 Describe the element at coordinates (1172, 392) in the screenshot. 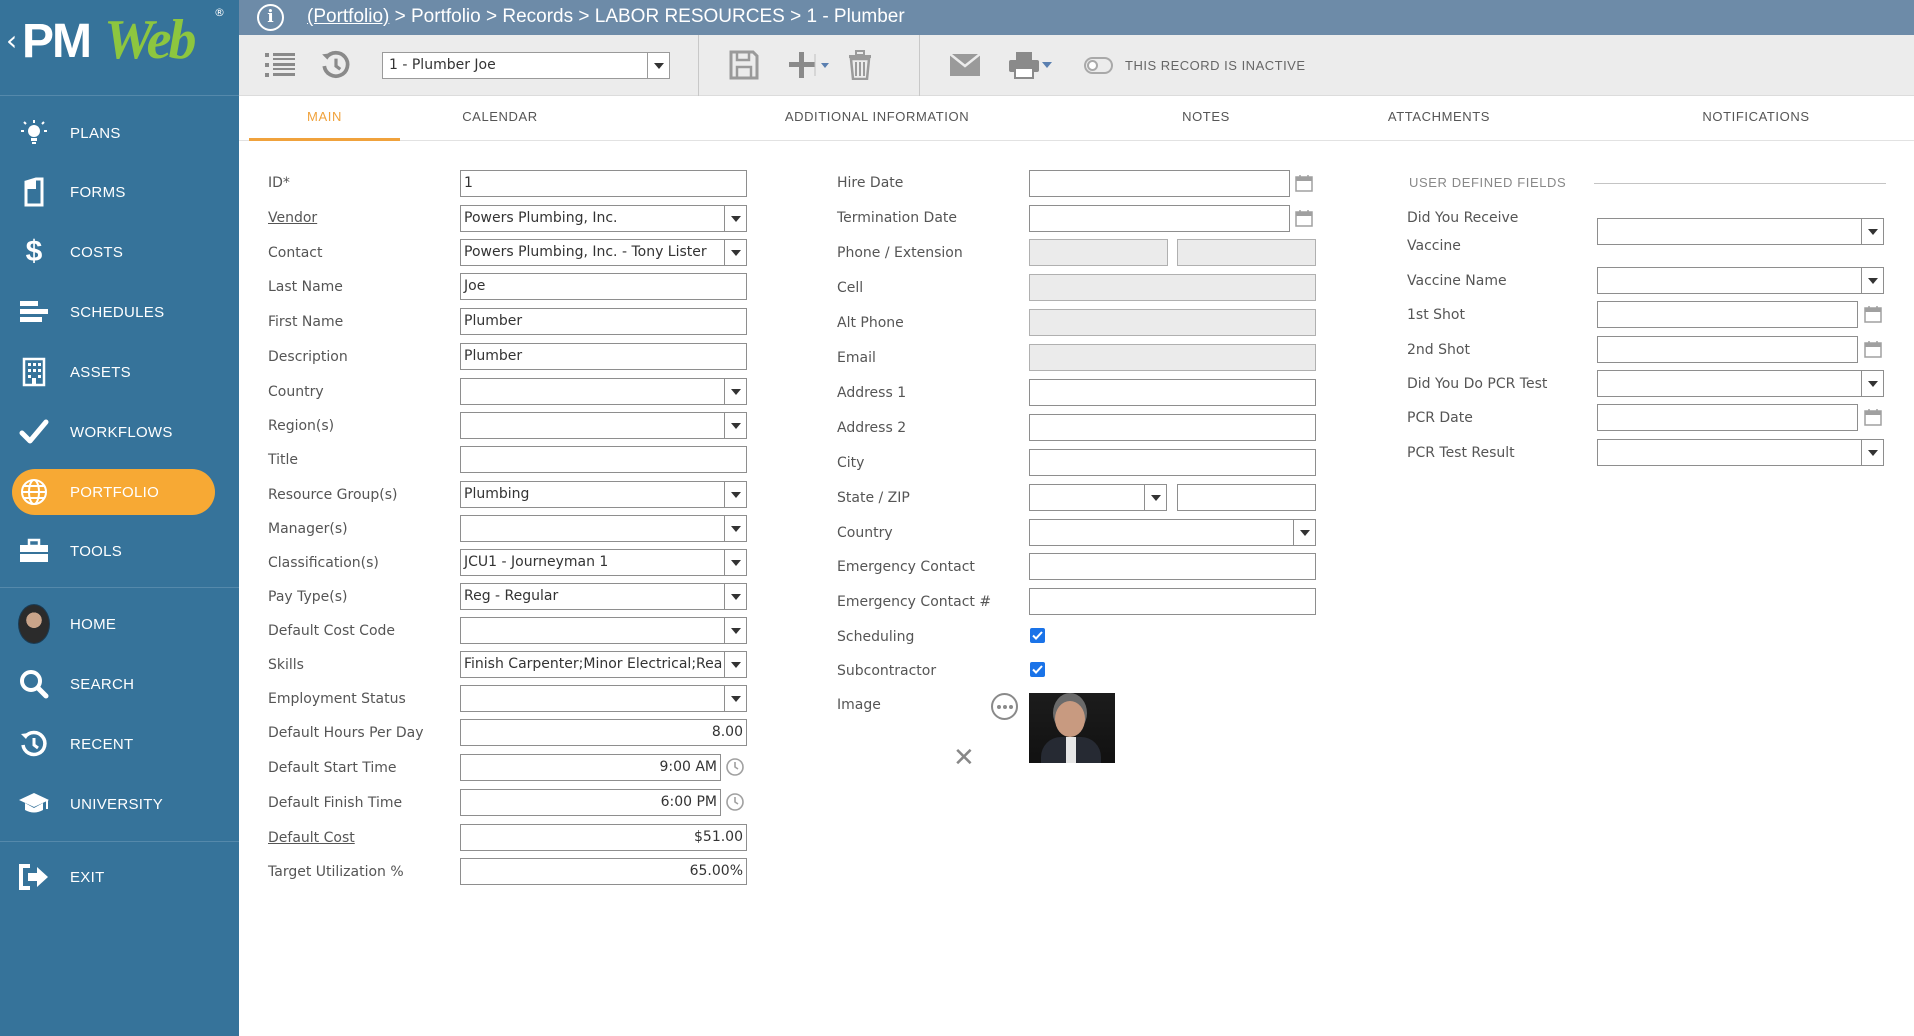

I see `address1-field` at that location.